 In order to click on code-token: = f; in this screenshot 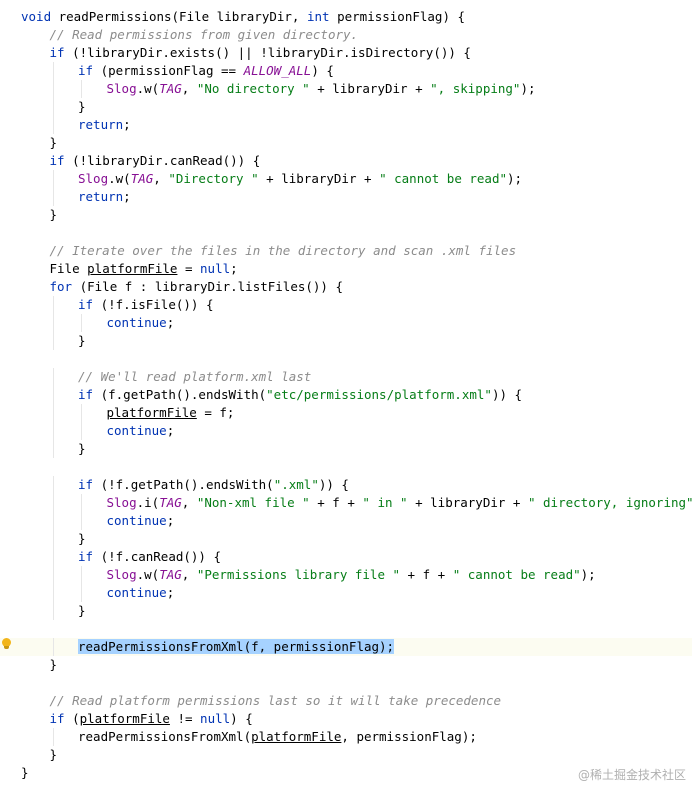, I will do `click(215, 412)`.